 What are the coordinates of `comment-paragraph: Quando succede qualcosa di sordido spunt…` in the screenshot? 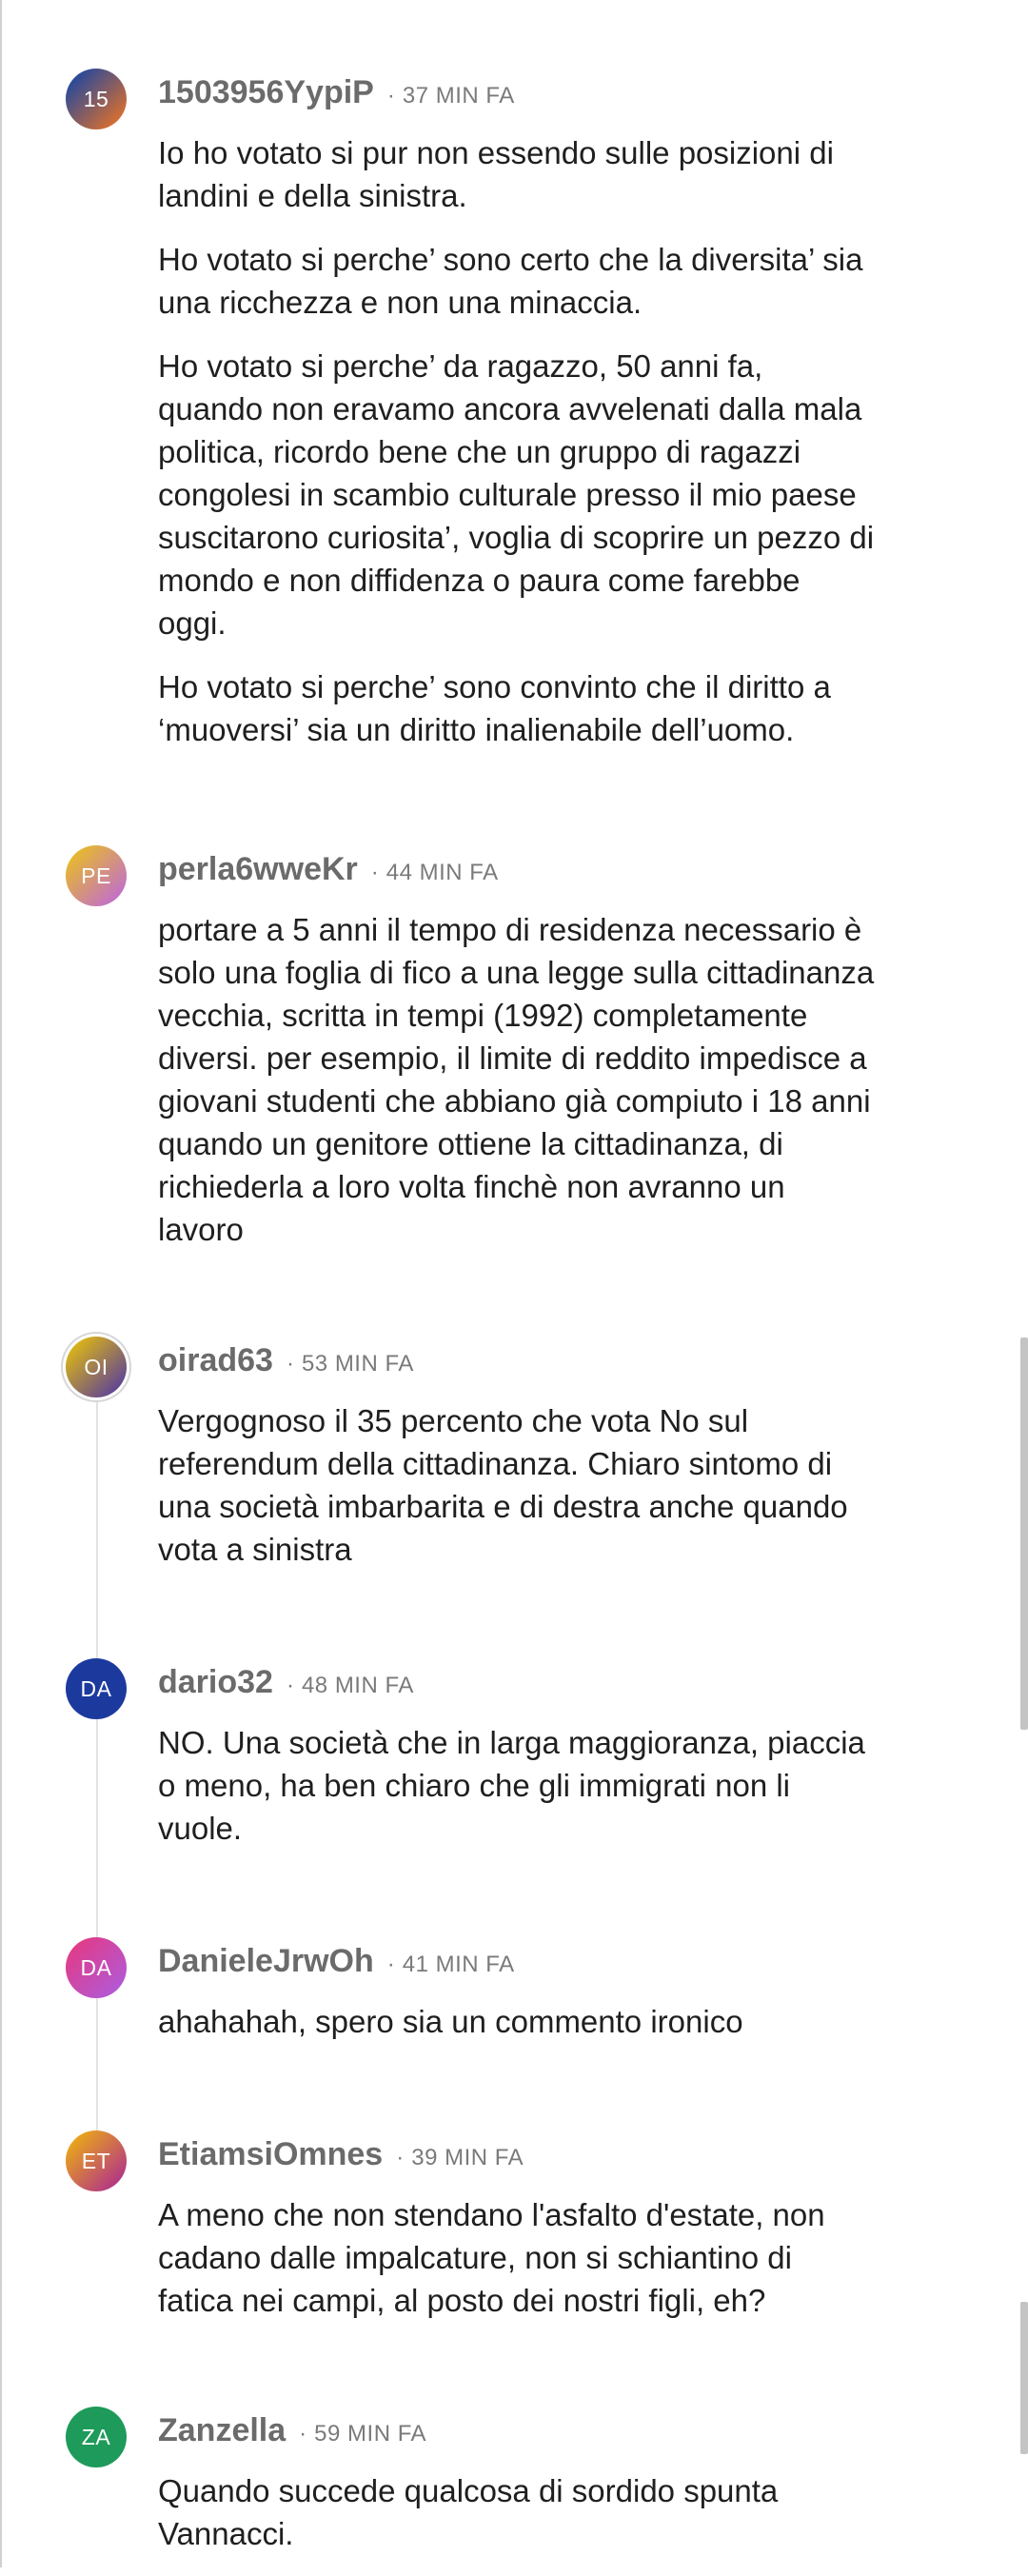 It's located at (468, 2512).